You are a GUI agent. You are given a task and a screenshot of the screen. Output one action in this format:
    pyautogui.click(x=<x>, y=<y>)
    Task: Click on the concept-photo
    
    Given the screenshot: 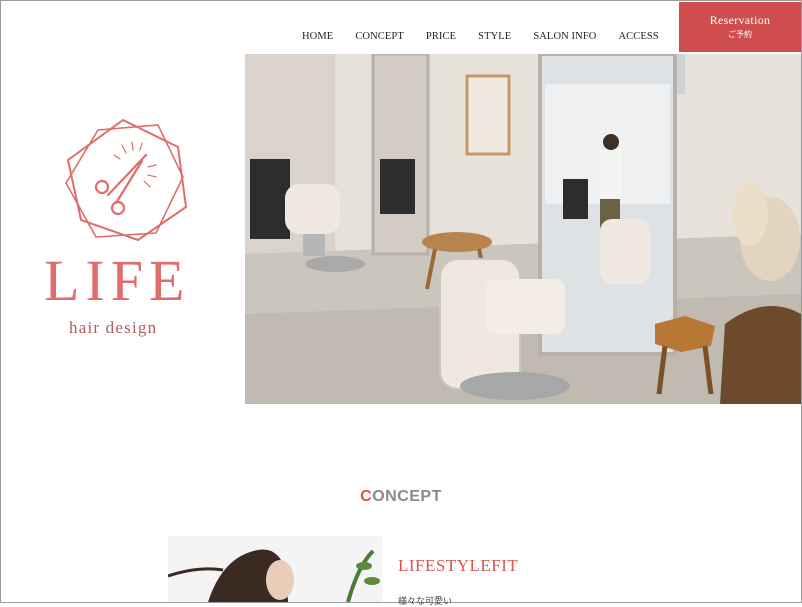 What is the action you would take?
    pyautogui.click(x=275, y=569)
    